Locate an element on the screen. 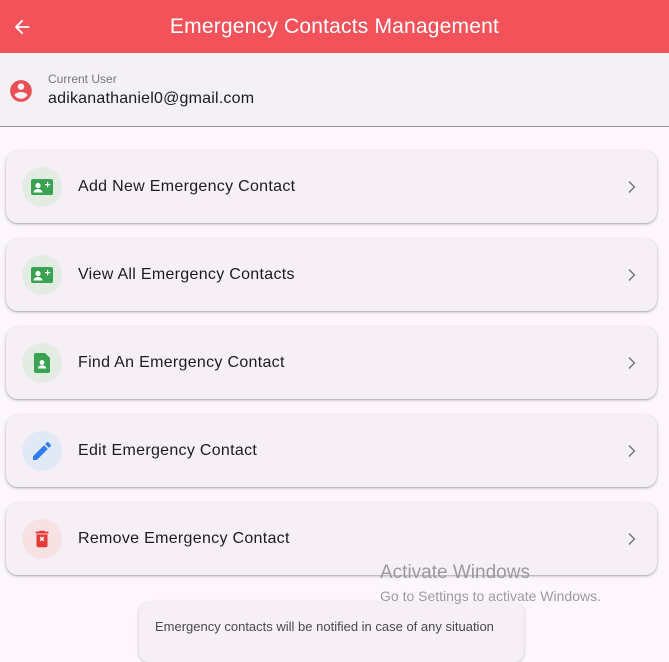 The image size is (669, 662). contact-page-icon is located at coordinates (42, 363).